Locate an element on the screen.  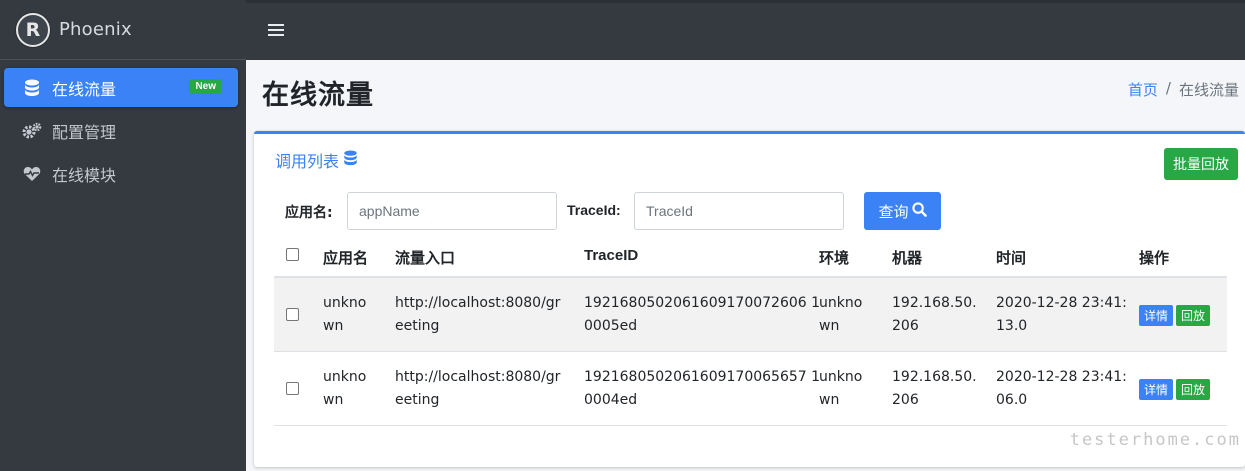
gears-icon is located at coordinates (32, 131).